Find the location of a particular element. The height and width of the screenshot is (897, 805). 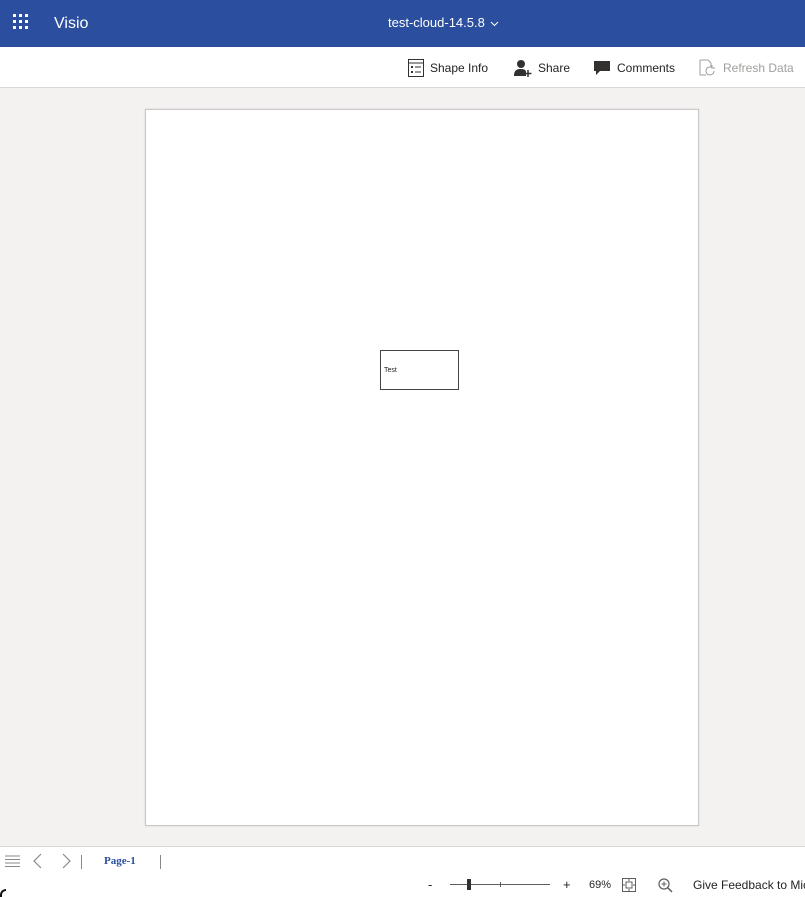

zoom-slider-center-tick is located at coordinates (500, 884).